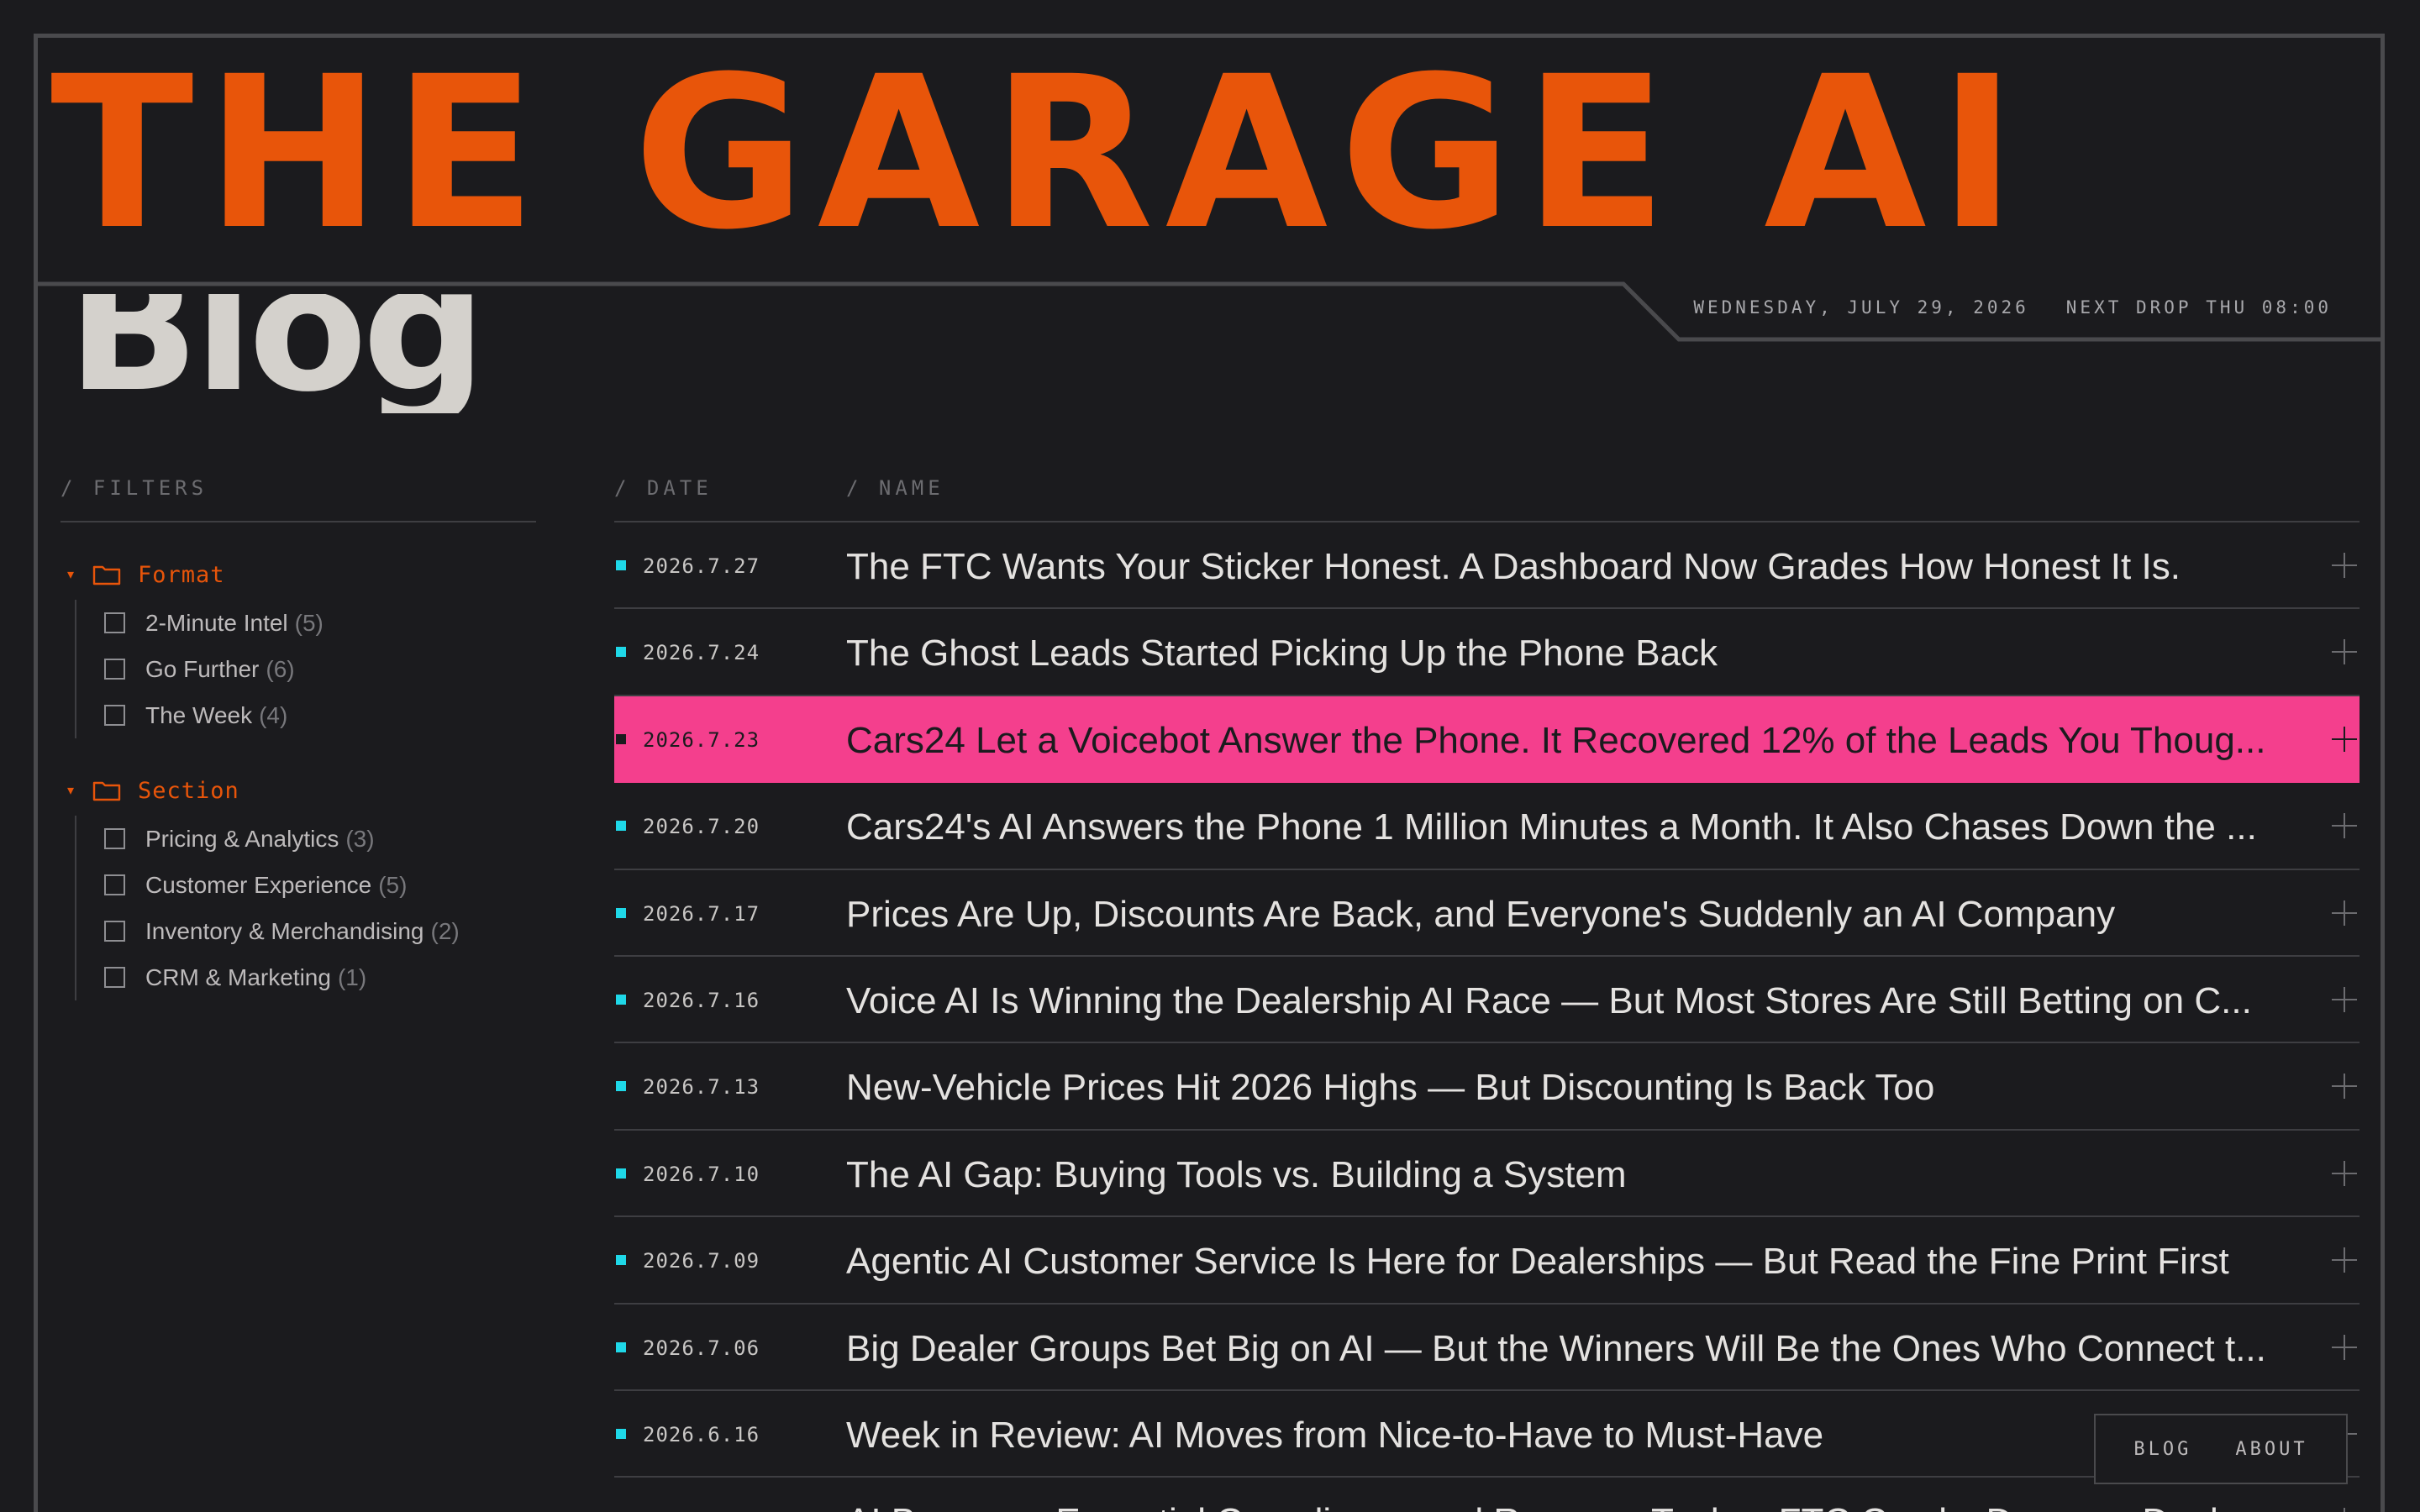 The width and height of the screenshot is (2420, 1512). What do you see at coordinates (1861, 307) in the screenshot?
I see `current-date: WEDNESDAY, JULY 29, 2026` at bounding box center [1861, 307].